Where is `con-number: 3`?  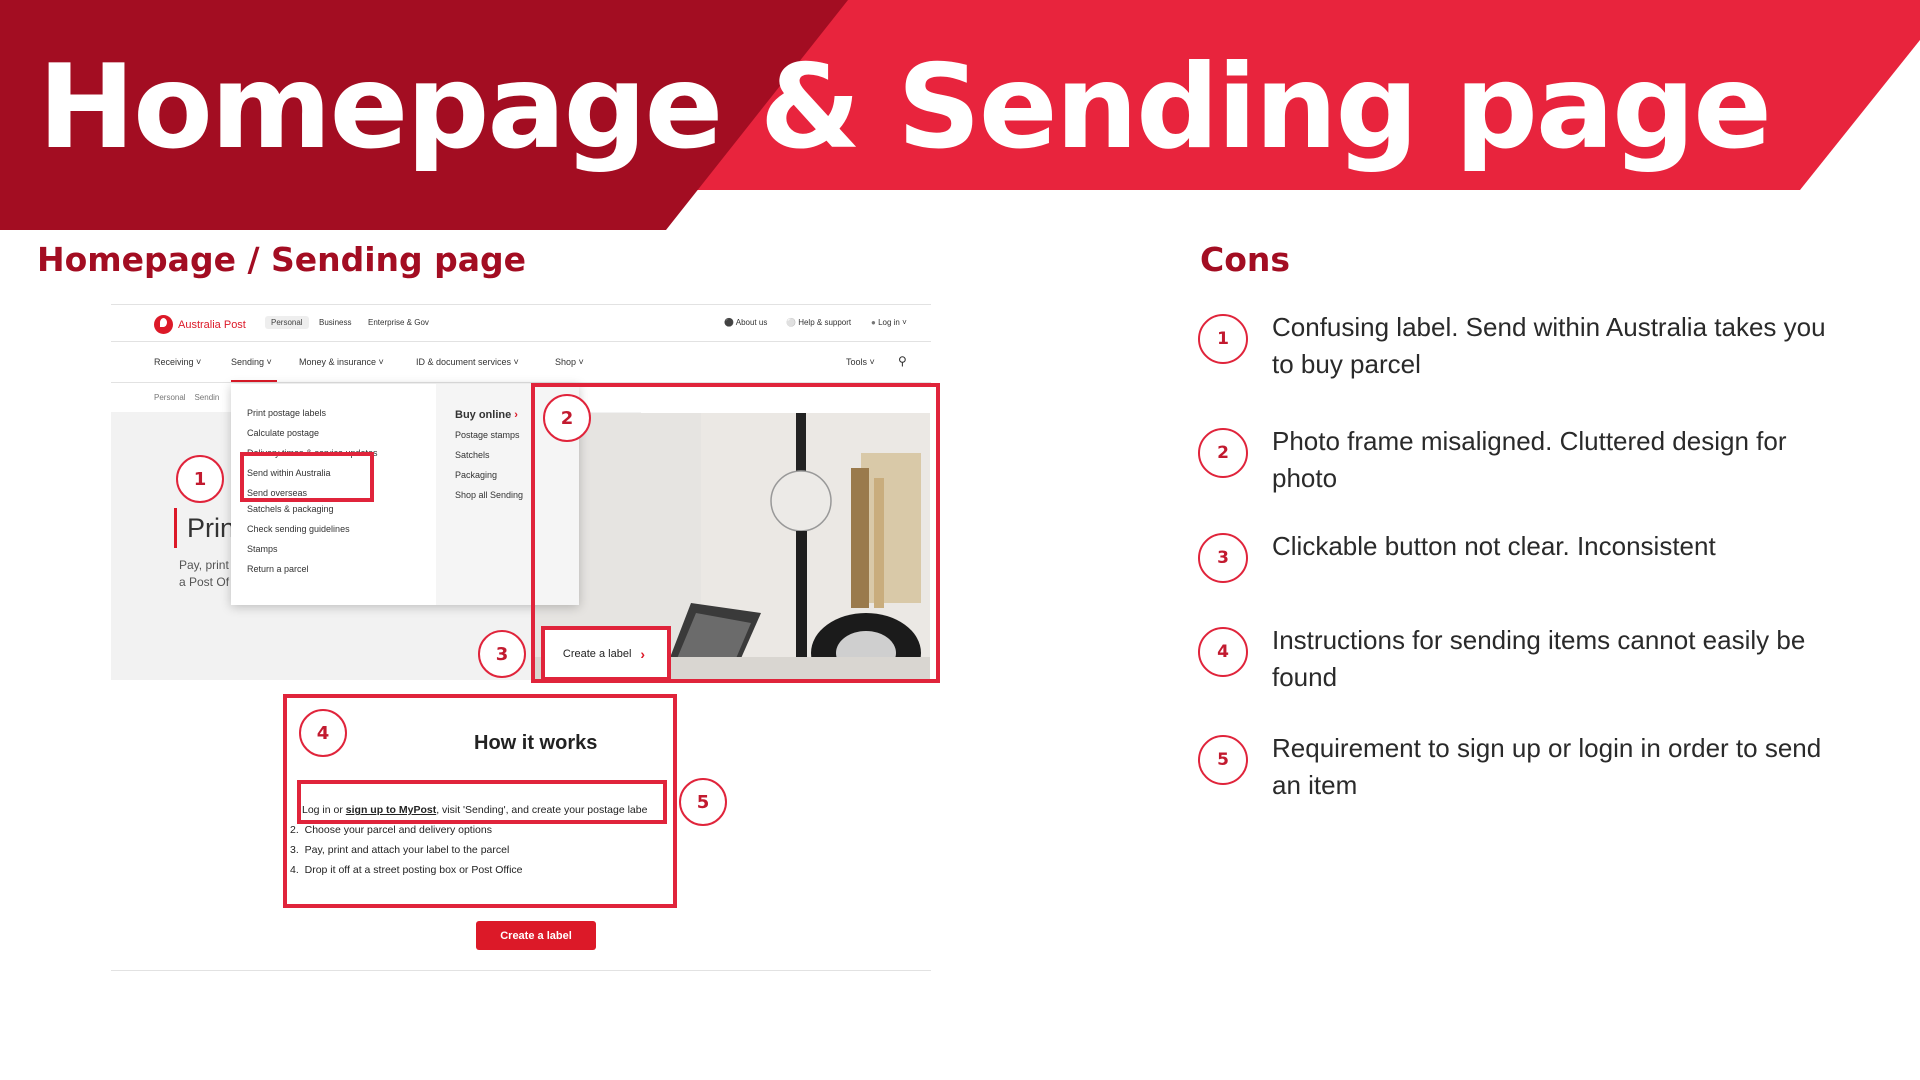 con-number: 3 is located at coordinates (1223, 558).